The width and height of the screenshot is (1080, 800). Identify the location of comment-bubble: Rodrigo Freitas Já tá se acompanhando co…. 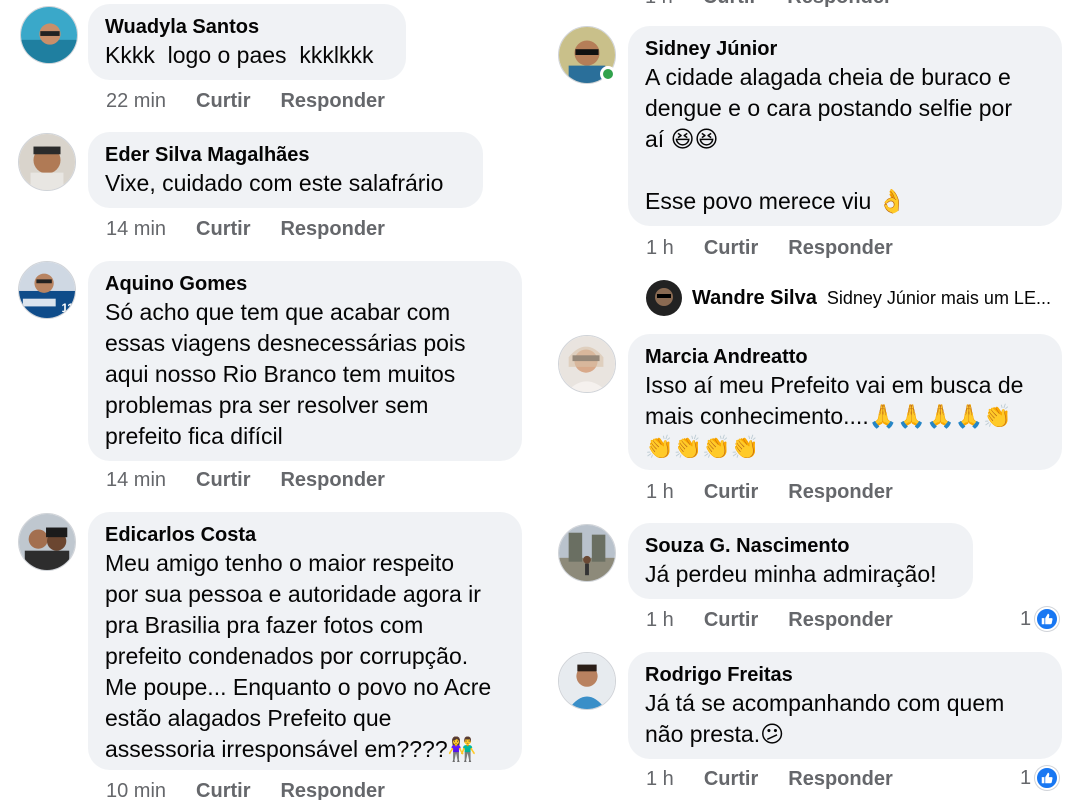
(845, 705).